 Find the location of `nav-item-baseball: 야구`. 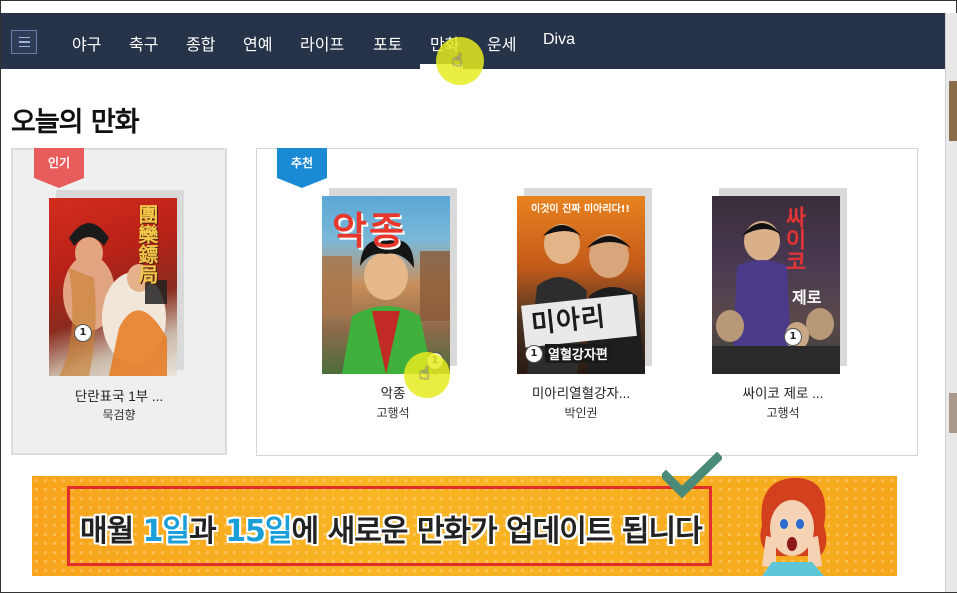

nav-item-baseball: 야구 is located at coordinates (86, 43).